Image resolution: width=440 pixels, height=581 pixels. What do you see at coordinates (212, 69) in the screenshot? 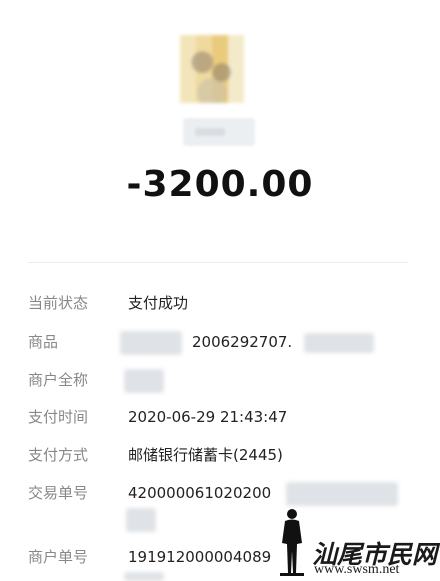
I see `payee-avatar` at bounding box center [212, 69].